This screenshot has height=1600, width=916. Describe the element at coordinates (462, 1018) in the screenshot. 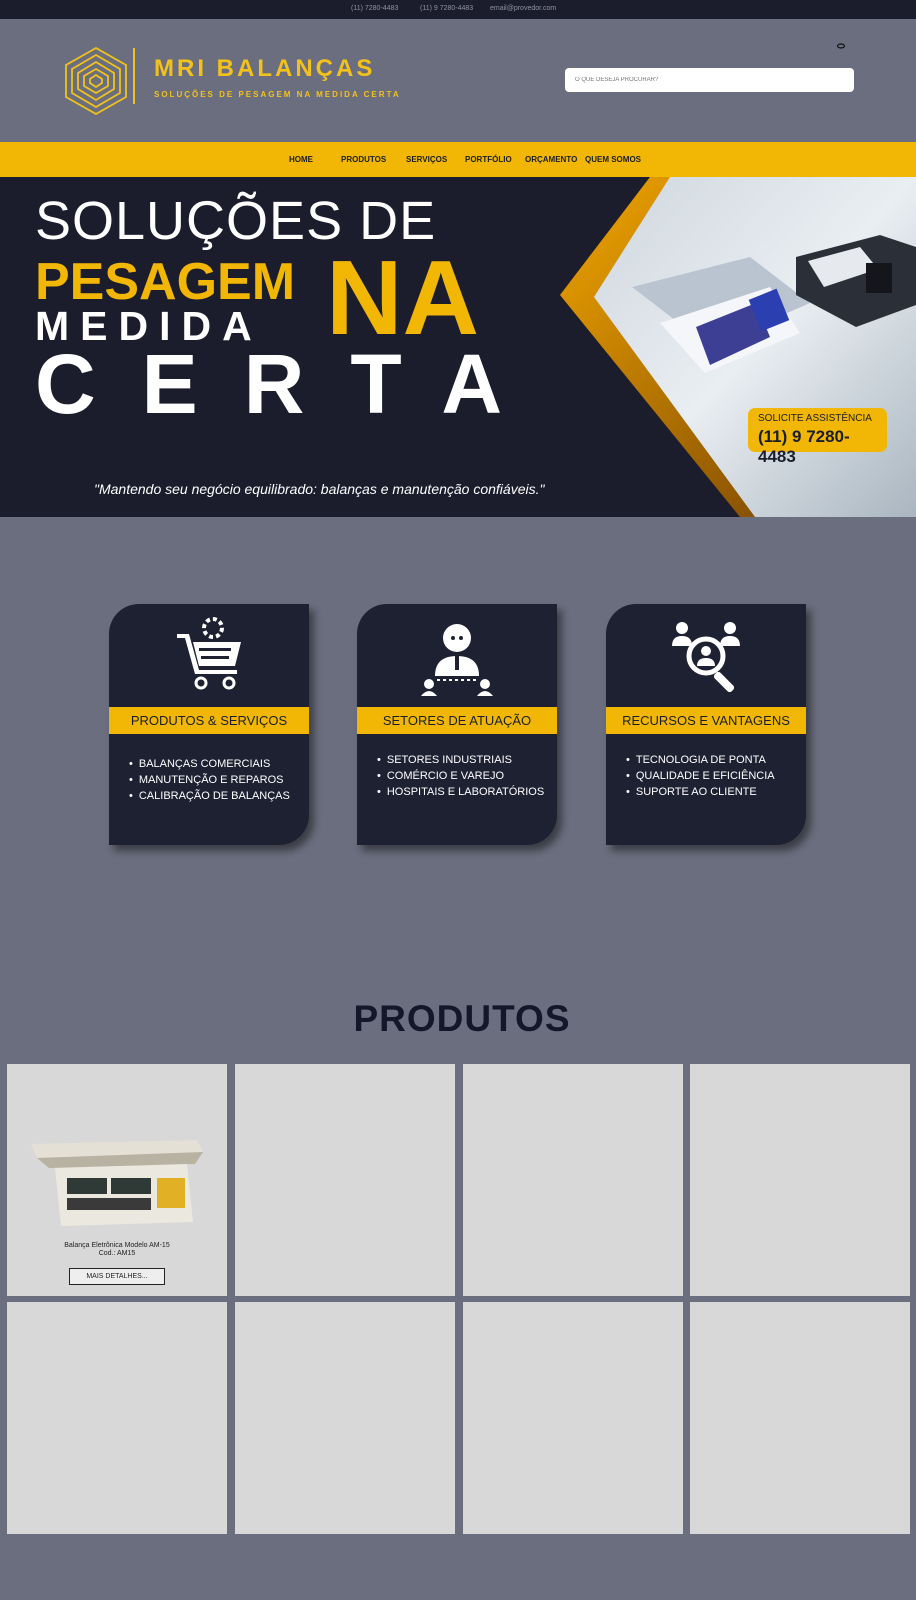

I see `products-section-title: PRODUTOS` at that location.